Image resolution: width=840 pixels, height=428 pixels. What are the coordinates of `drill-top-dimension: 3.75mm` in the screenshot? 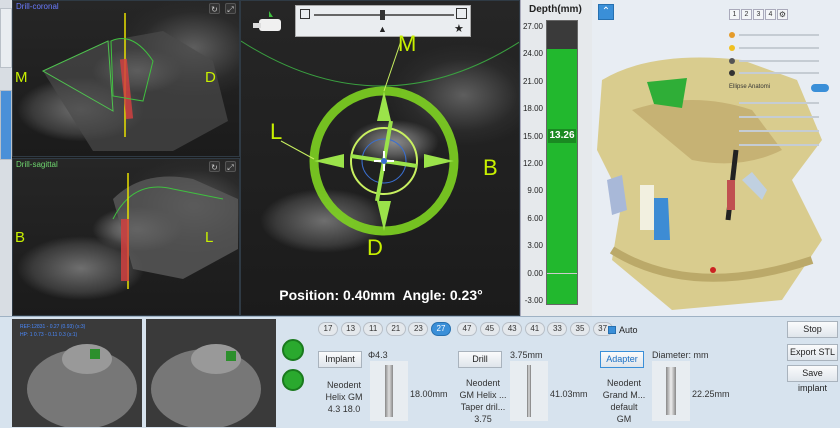 It's located at (526, 355).